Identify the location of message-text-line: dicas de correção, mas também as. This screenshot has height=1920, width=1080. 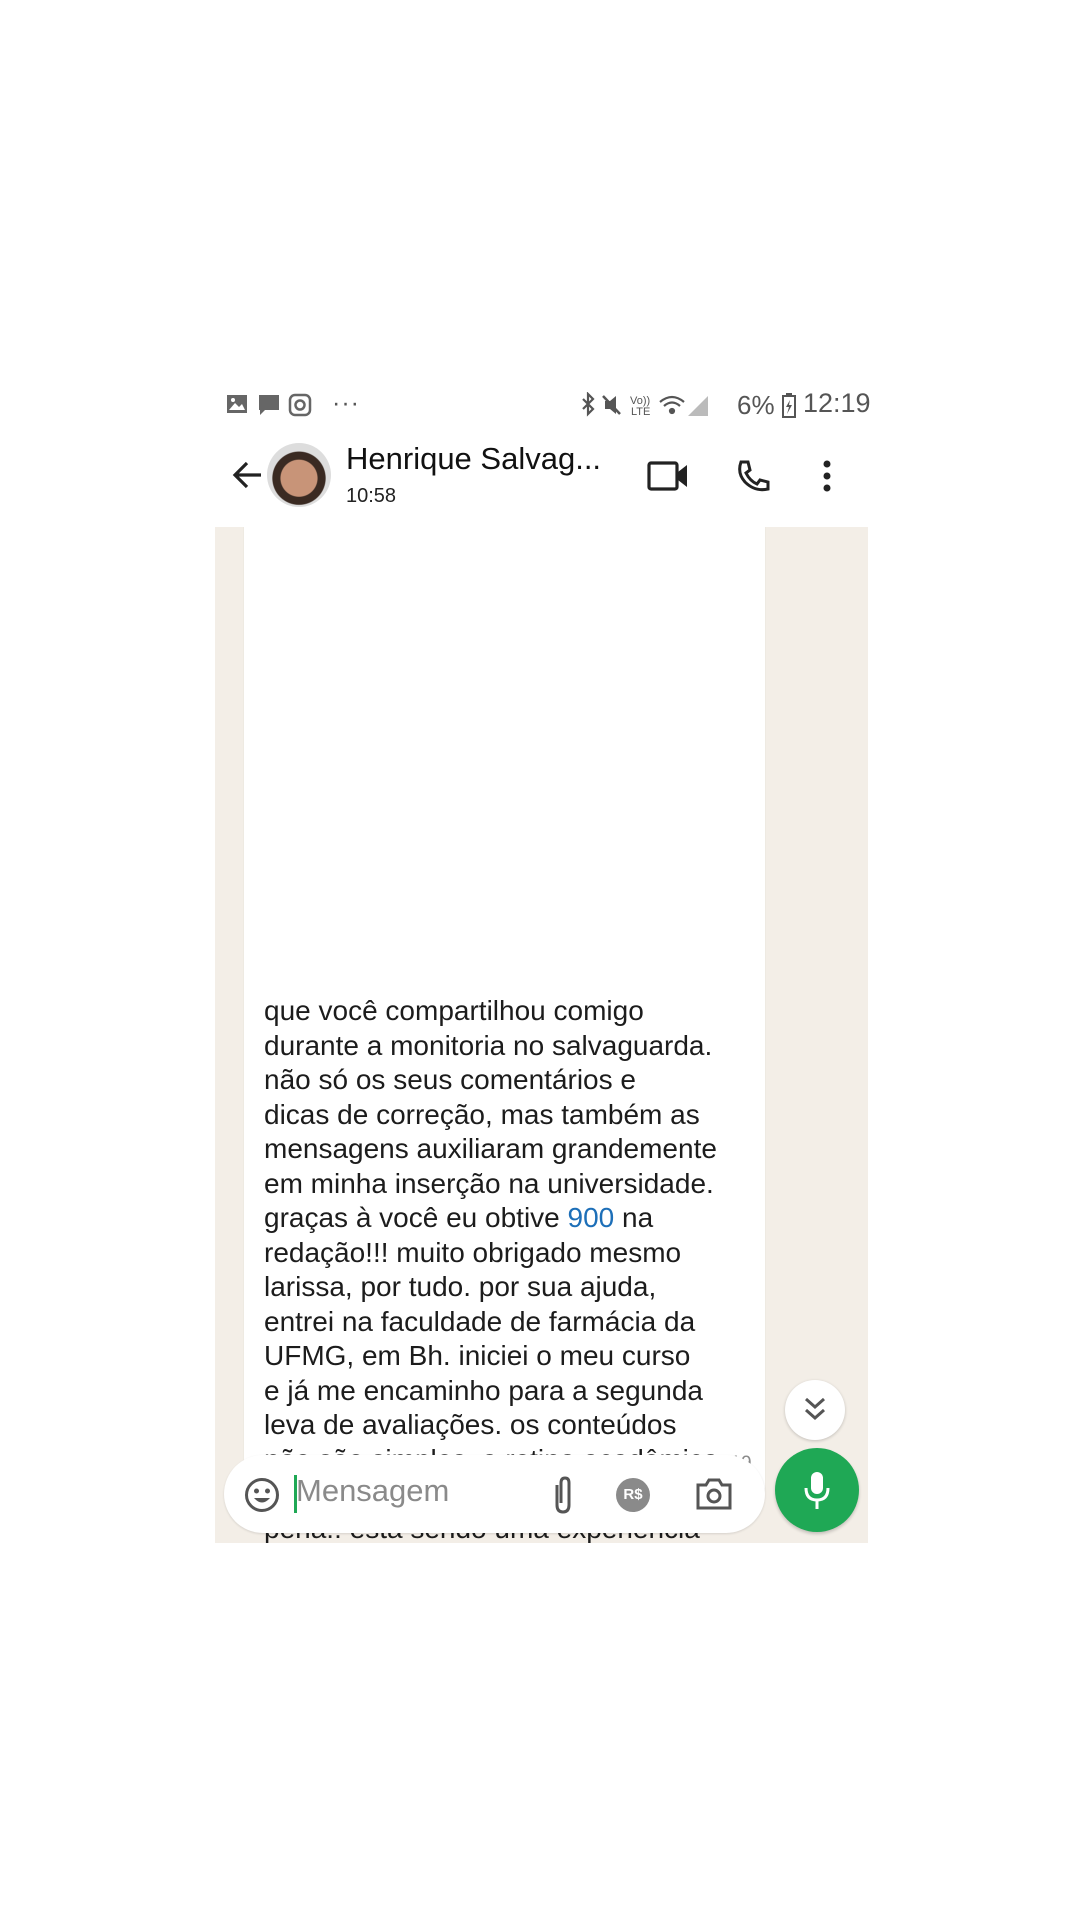
(482, 1115).